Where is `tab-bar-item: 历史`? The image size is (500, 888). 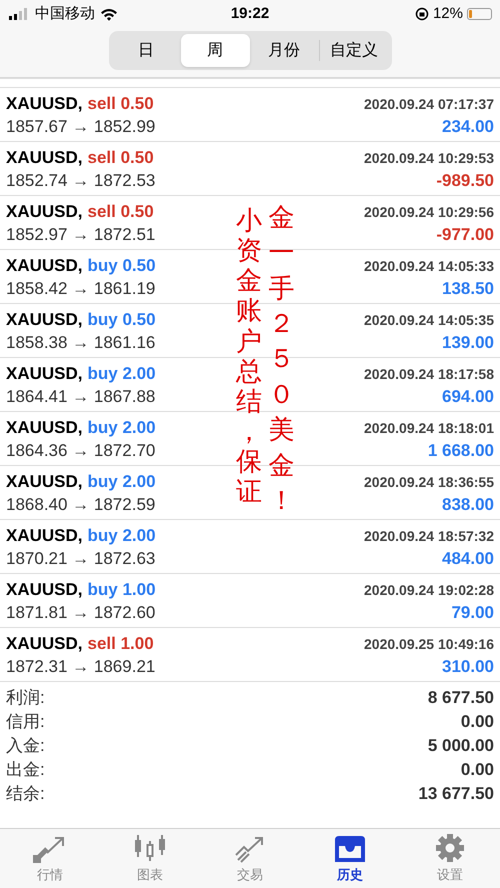 tab-bar-item: 历史 is located at coordinates (350, 858).